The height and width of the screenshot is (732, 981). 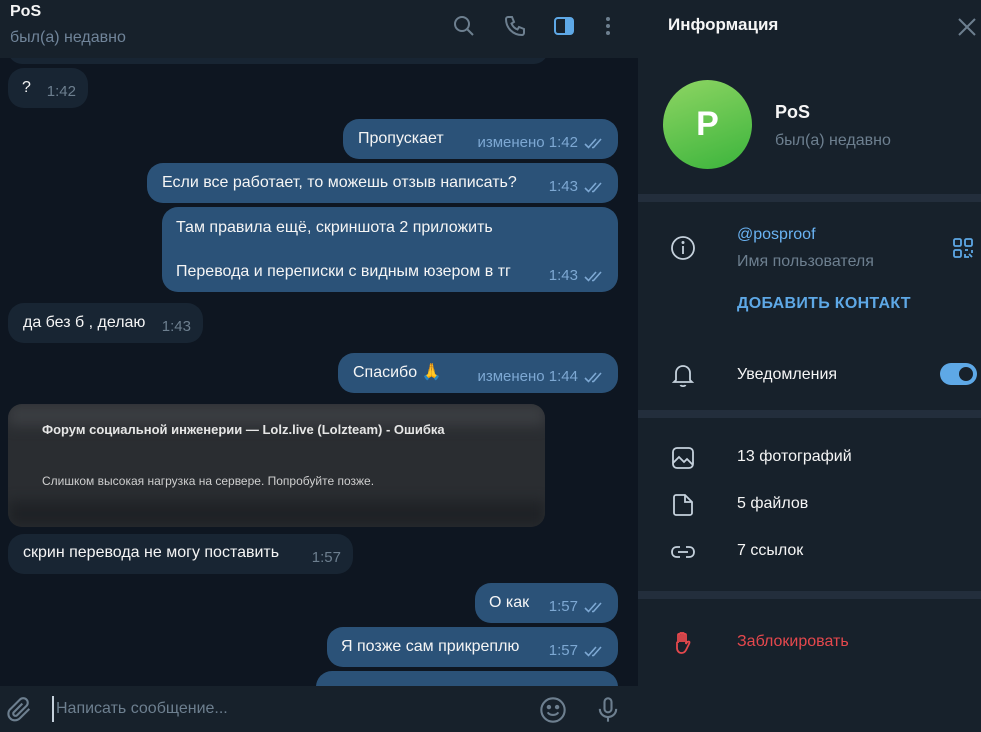 What do you see at coordinates (833, 140) in the screenshot?
I see `profile-status: был(а) недавно` at bounding box center [833, 140].